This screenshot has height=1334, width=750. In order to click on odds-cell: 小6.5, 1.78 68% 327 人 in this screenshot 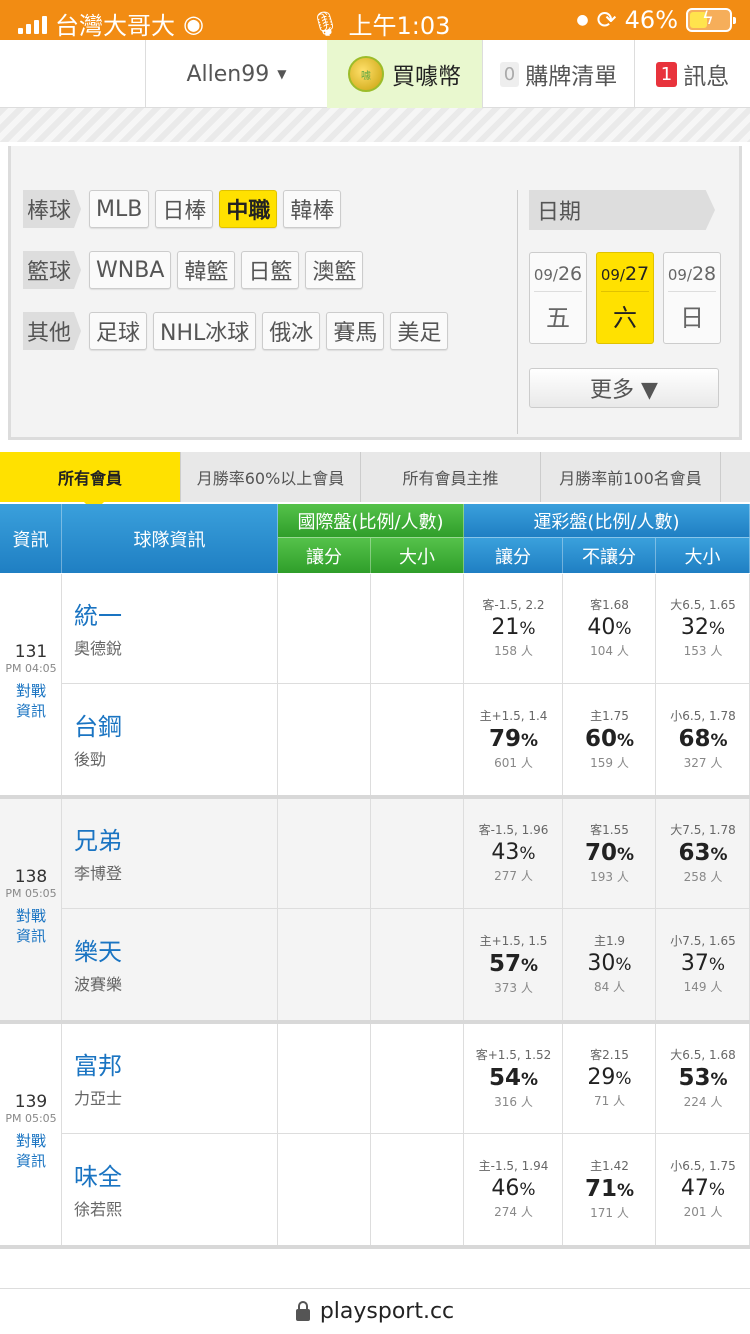, I will do `click(703, 739)`.